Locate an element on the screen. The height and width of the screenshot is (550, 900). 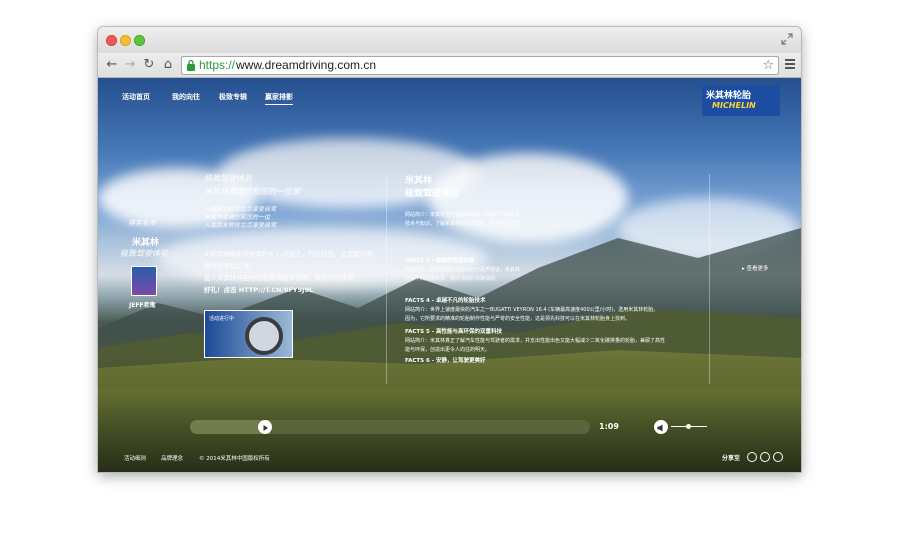
facts-title-line1: 米其林 is located at coordinates (419, 181).